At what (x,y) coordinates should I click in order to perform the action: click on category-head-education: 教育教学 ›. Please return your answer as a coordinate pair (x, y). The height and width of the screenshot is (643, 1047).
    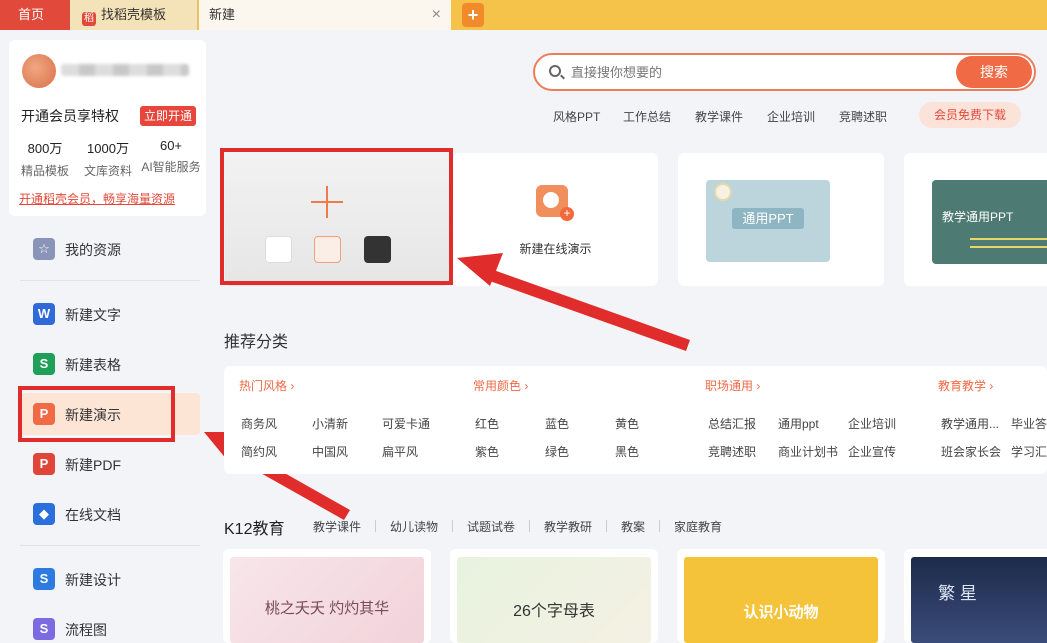
    Looking at the image, I should click on (965, 385).